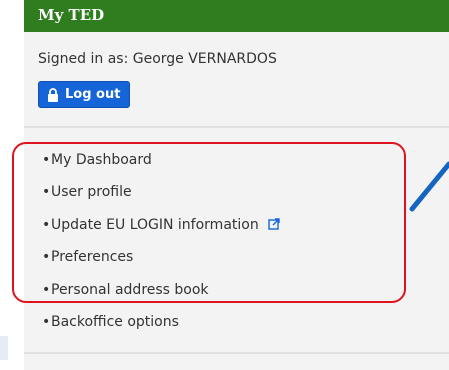  Describe the element at coordinates (101, 160) in the screenshot. I see `menu-item-label: My Dashboard` at that location.